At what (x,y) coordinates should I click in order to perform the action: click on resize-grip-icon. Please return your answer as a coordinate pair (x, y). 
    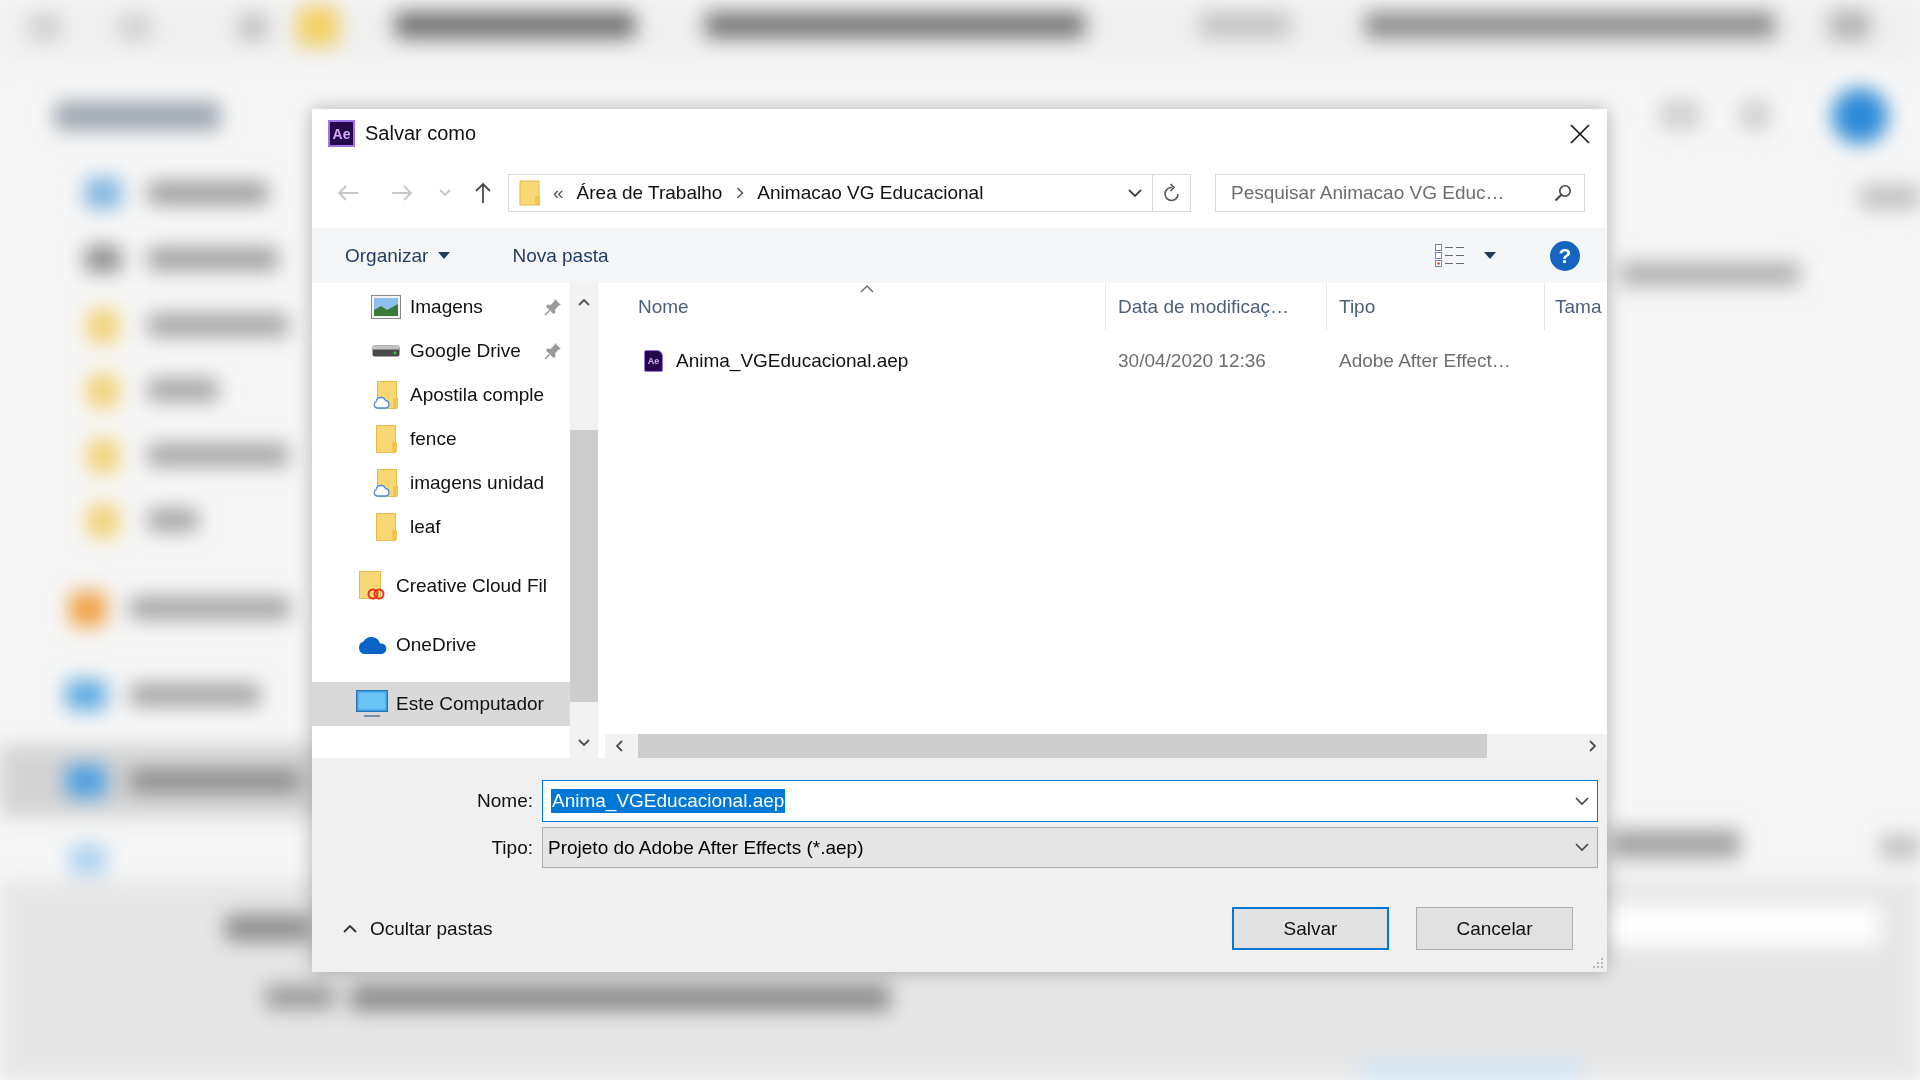
    Looking at the image, I should click on (1598, 963).